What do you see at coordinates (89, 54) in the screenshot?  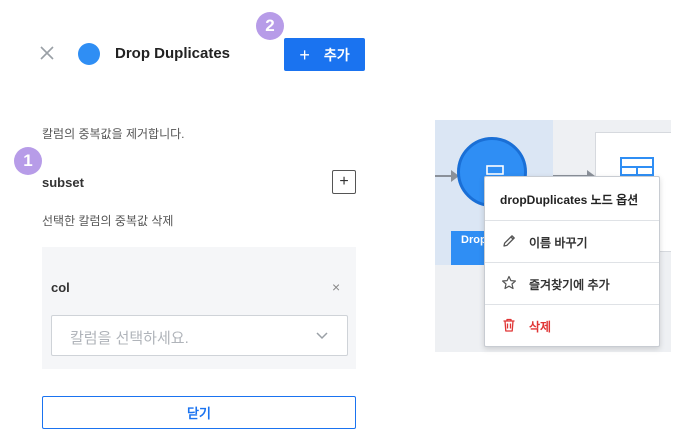 I see `node-color-dot` at bounding box center [89, 54].